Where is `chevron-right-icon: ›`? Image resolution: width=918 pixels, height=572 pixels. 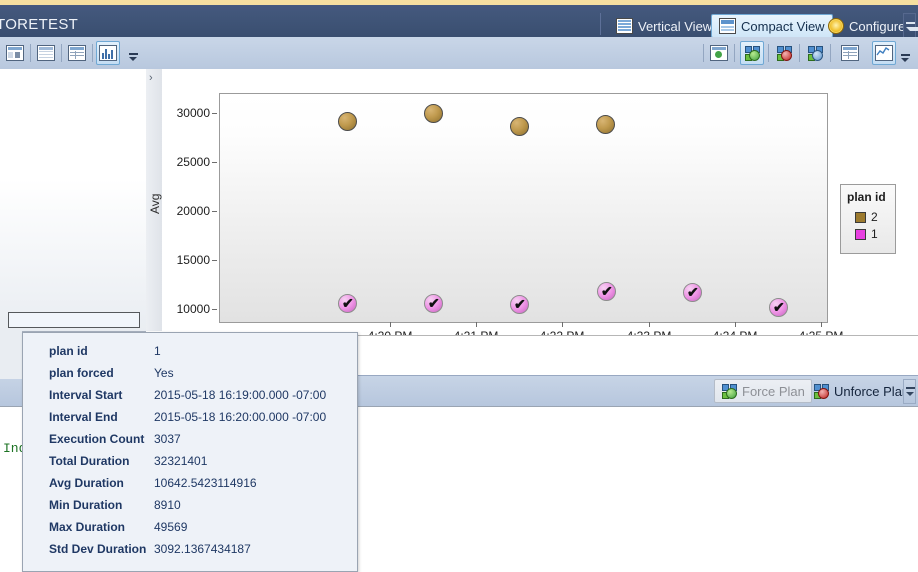 chevron-right-icon: › is located at coordinates (151, 78).